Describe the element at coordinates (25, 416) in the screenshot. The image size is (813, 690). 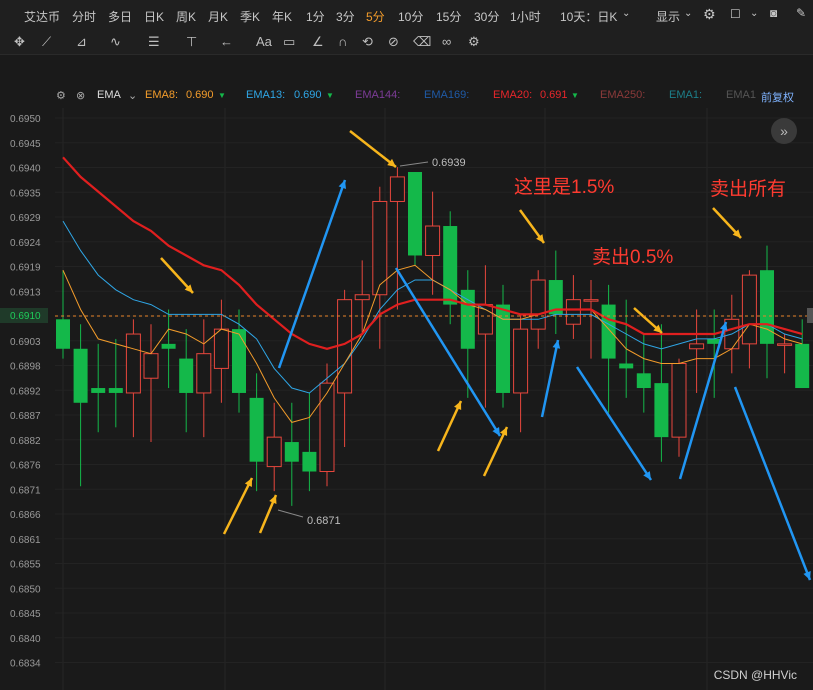
I see `y-tick-label: 0.6887` at that location.